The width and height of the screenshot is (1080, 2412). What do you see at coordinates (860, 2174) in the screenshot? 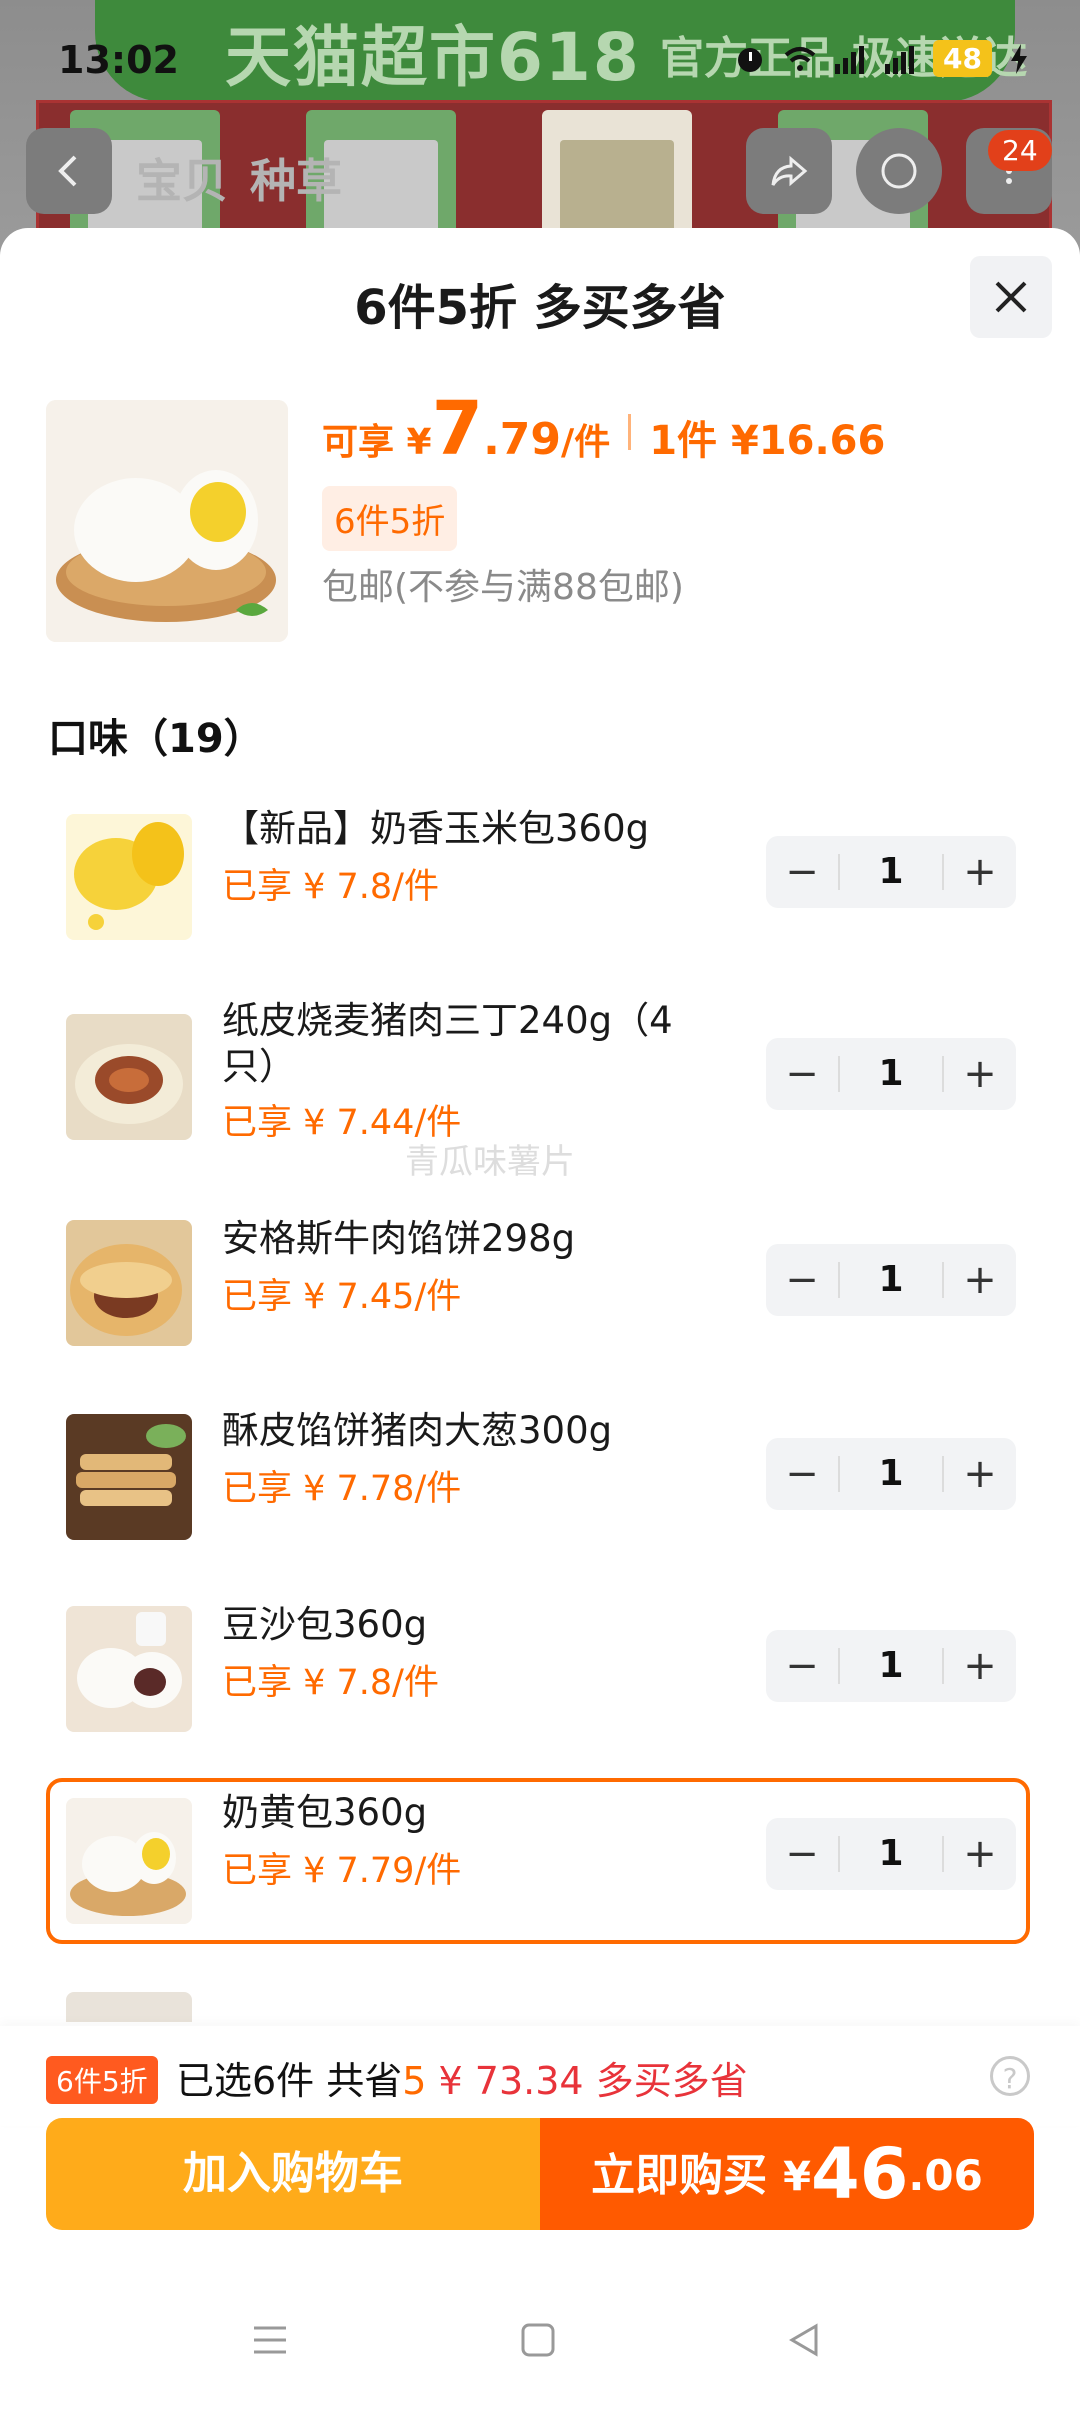
I see `buy-now-integer: 46` at bounding box center [860, 2174].